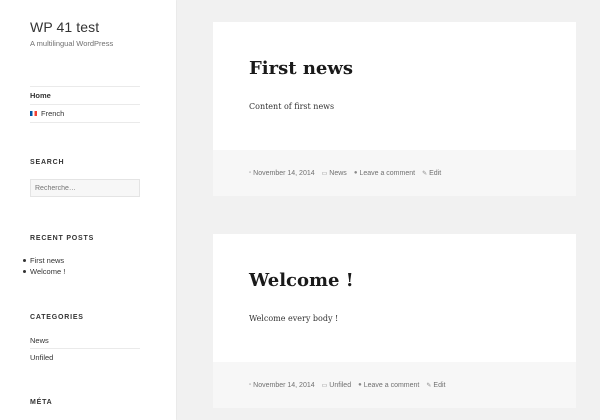 The image size is (600, 420). Describe the element at coordinates (340, 385) in the screenshot. I see `post-category-link: Unfiled` at that location.